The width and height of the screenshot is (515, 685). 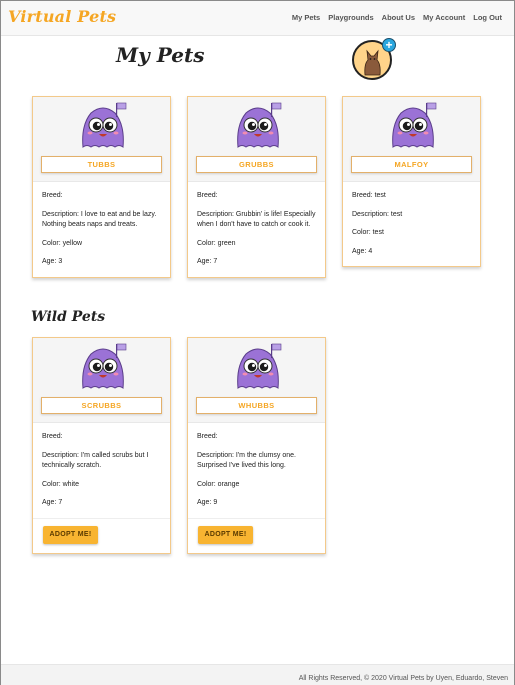 What do you see at coordinates (368, 232) in the screenshot?
I see `pet-color: Color: test` at bounding box center [368, 232].